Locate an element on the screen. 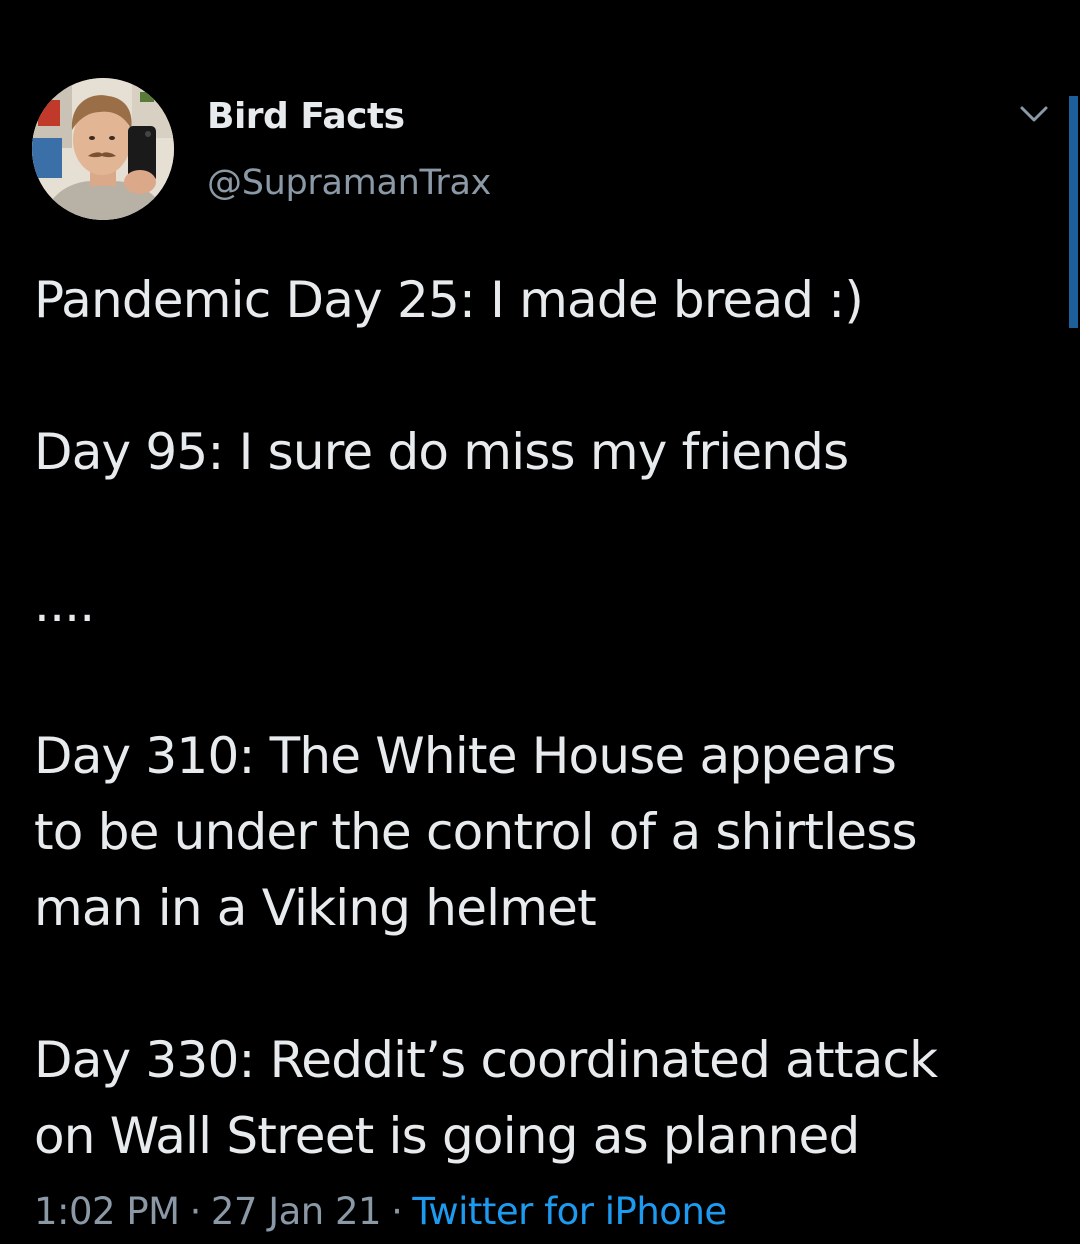 Image resolution: width=1080 pixels, height=1244 pixels. tweet-line: man in a Viking helmet is located at coordinates (315, 908).